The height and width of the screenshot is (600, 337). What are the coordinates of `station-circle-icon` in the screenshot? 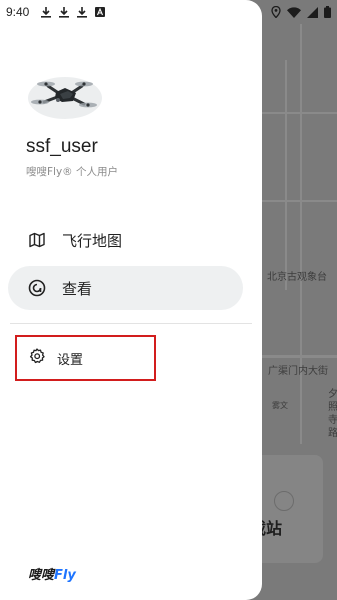 It's located at (284, 501).